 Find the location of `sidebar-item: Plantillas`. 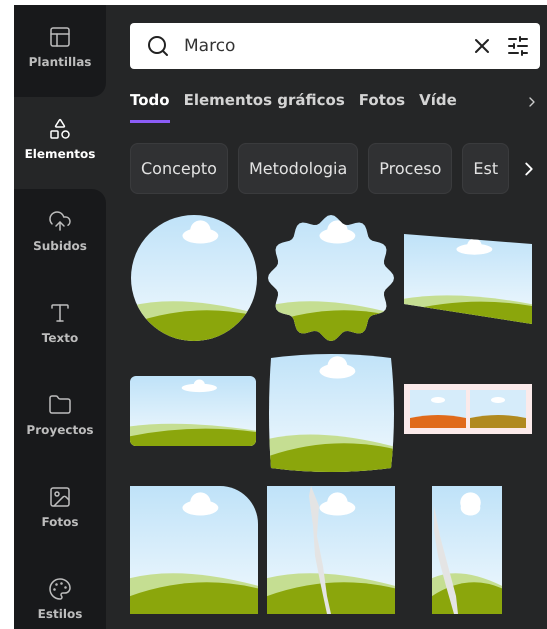

sidebar-item: Plantillas is located at coordinates (60, 51).